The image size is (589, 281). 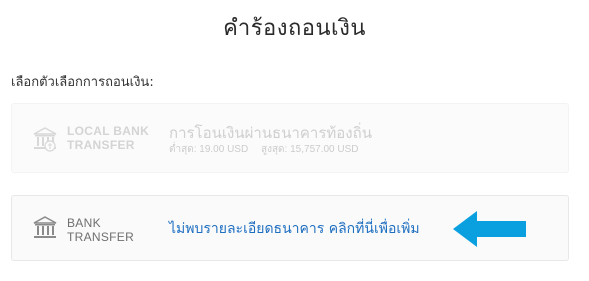 I want to click on bank-method-label: LOCAL BANK TRANSFER, so click(x=108, y=138).